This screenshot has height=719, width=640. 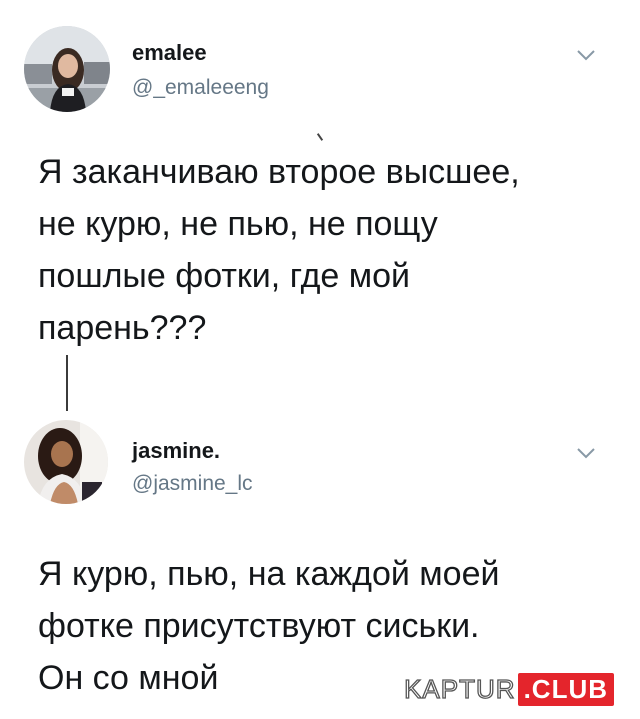 I want to click on watermark-logo: KAPTUR .CLUB, so click(x=508, y=689).